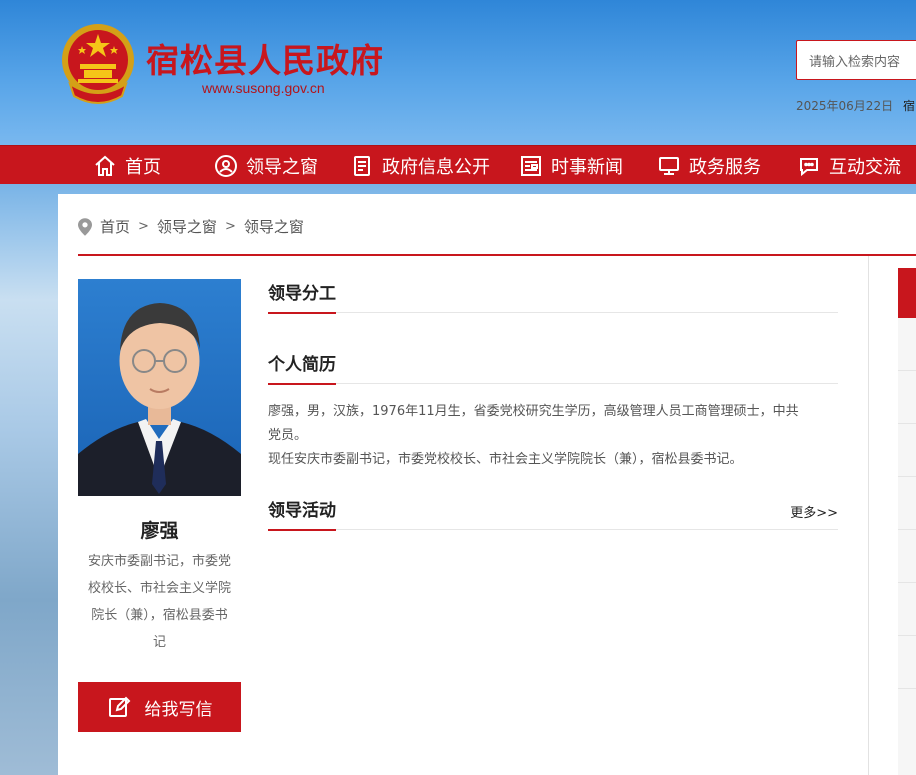 This screenshot has width=916, height=775. I want to click on nav-item-news: 时事新闻, so click(571, 165).